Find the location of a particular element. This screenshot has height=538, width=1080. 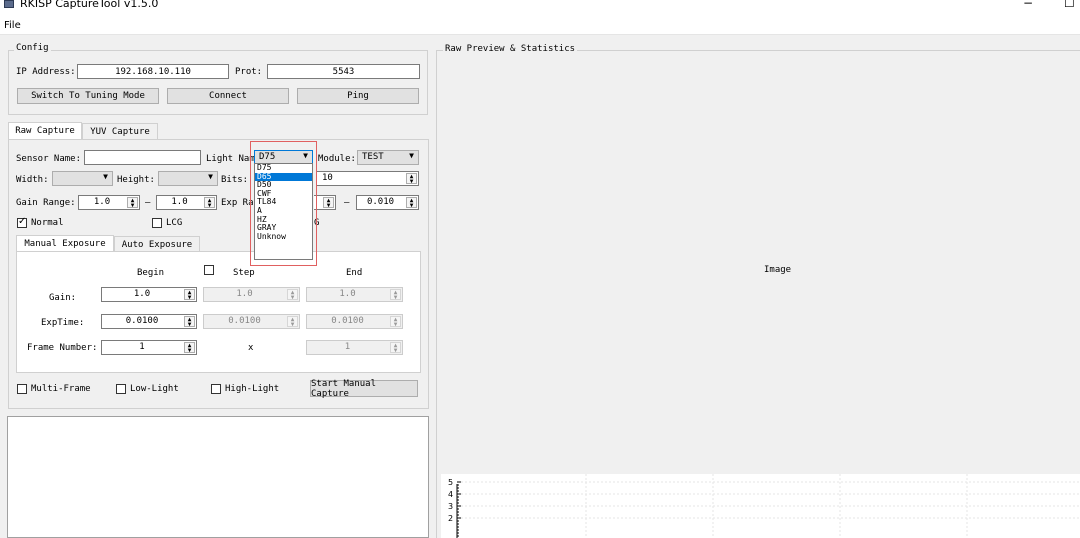

gain-min-spinbox: 1.0 ▲ ▼ is located at coordinates (109, 202).